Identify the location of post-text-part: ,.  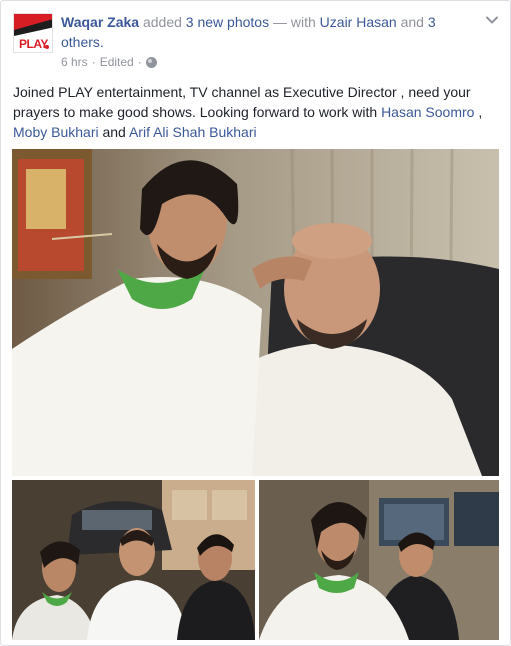
(478, 112).